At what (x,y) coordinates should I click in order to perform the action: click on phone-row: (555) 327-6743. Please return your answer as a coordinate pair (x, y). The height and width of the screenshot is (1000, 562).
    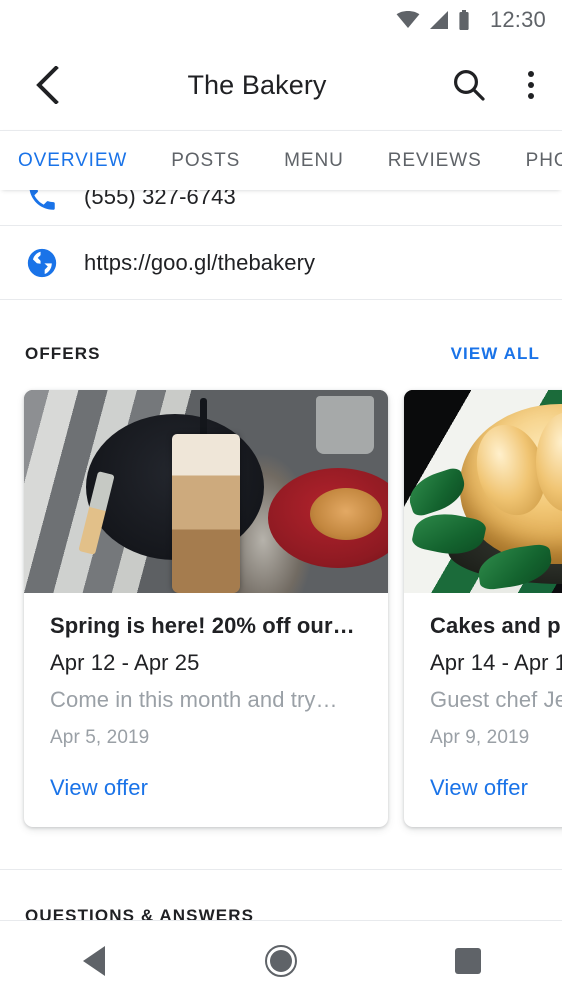
    Looking at the image, I should click on (281, 208).